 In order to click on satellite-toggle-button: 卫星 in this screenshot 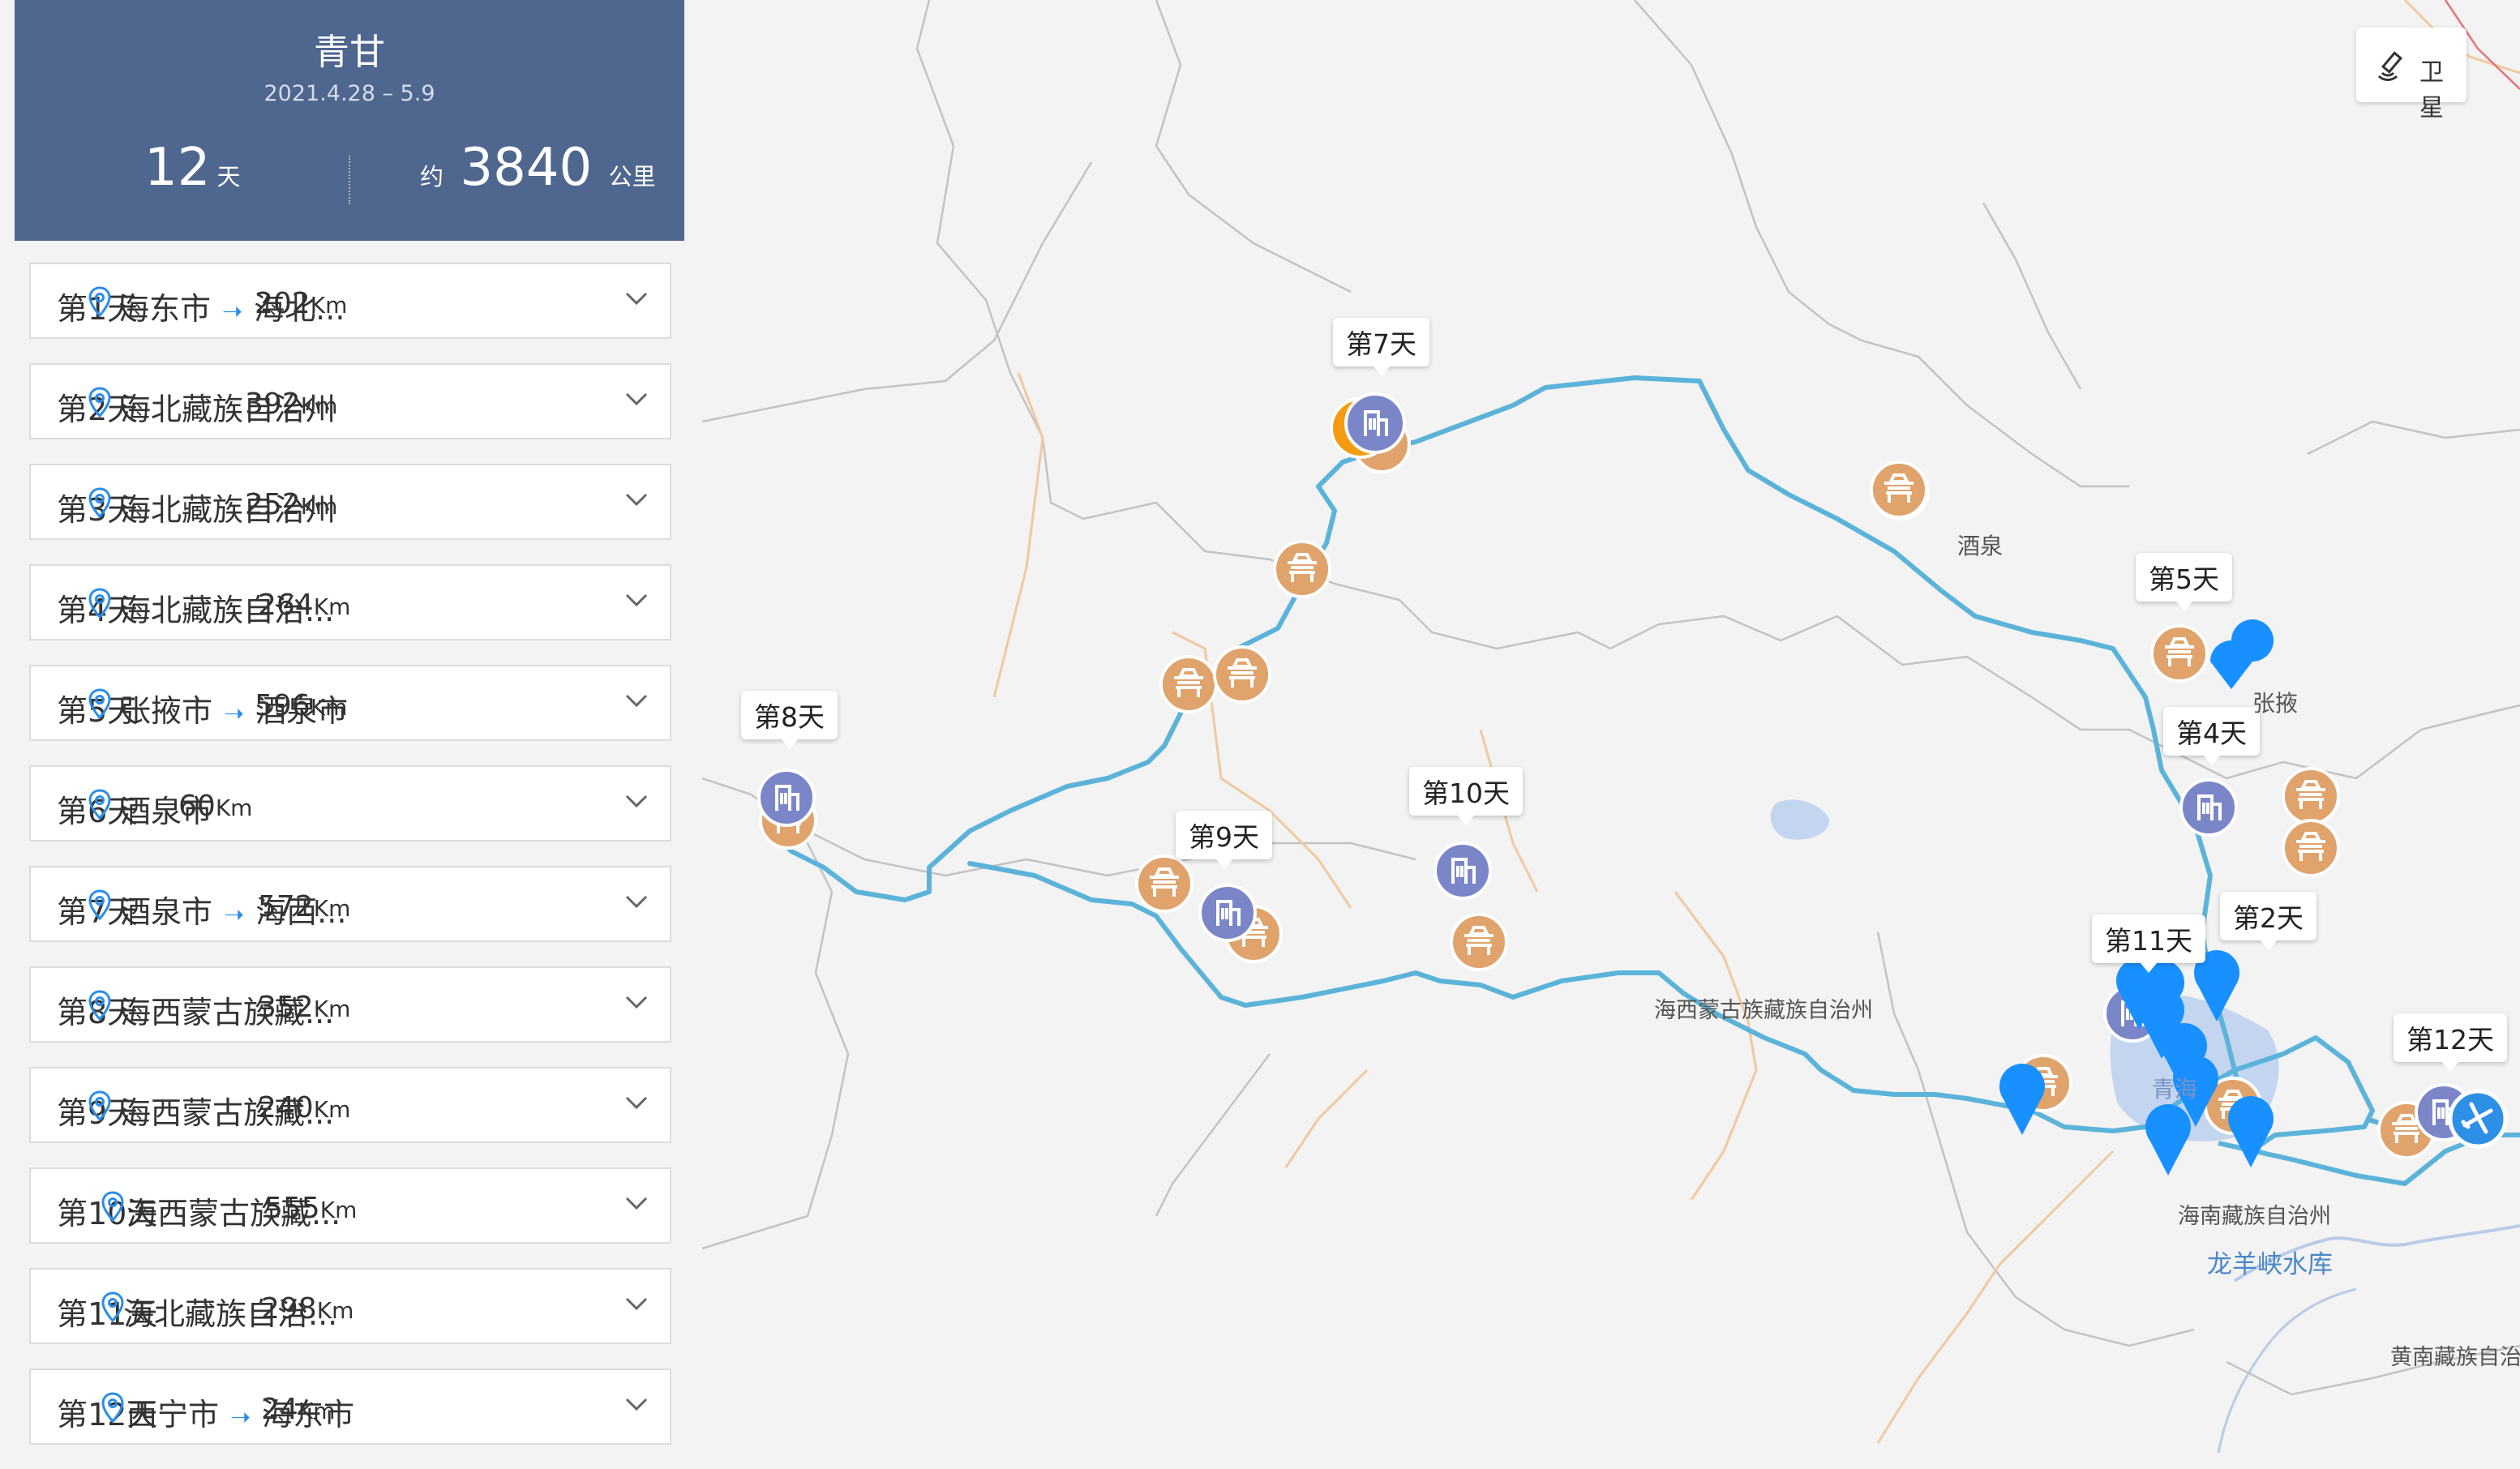, I will do `click(2411, 75)`.